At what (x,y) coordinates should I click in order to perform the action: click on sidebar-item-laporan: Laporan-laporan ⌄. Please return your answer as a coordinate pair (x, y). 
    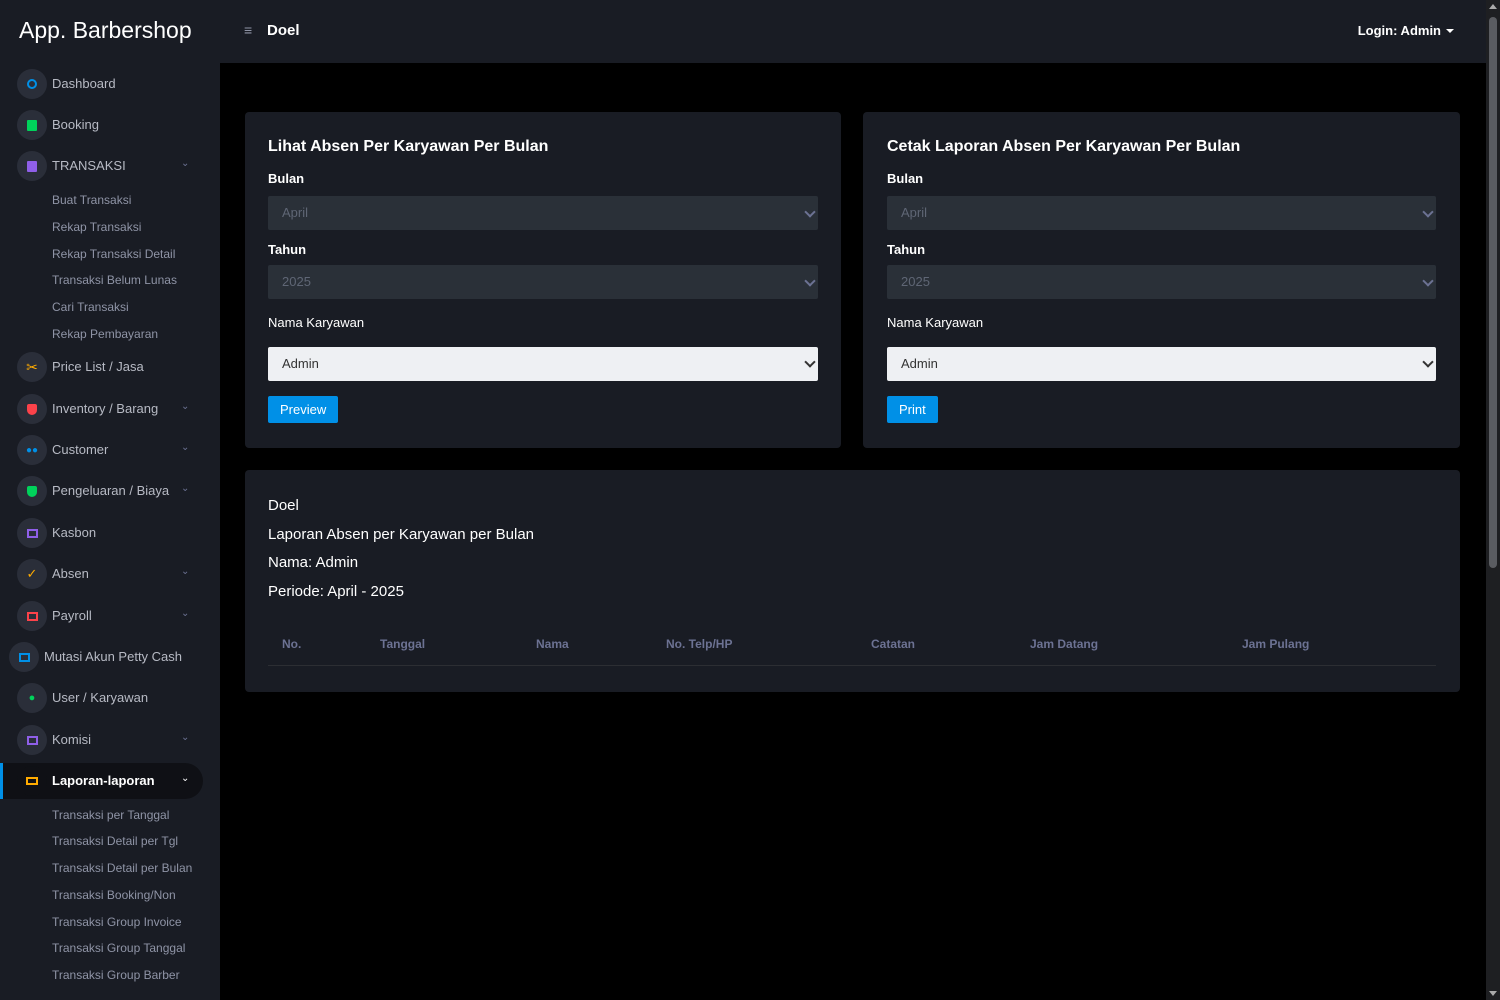
    Looking at the image, I should click on (101, 781).